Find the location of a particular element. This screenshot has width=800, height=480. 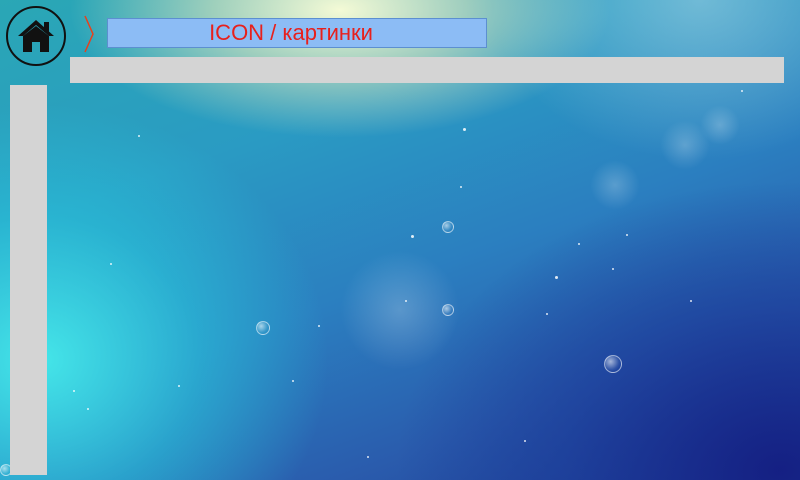

home-icon is located at coordinates (36, 36).